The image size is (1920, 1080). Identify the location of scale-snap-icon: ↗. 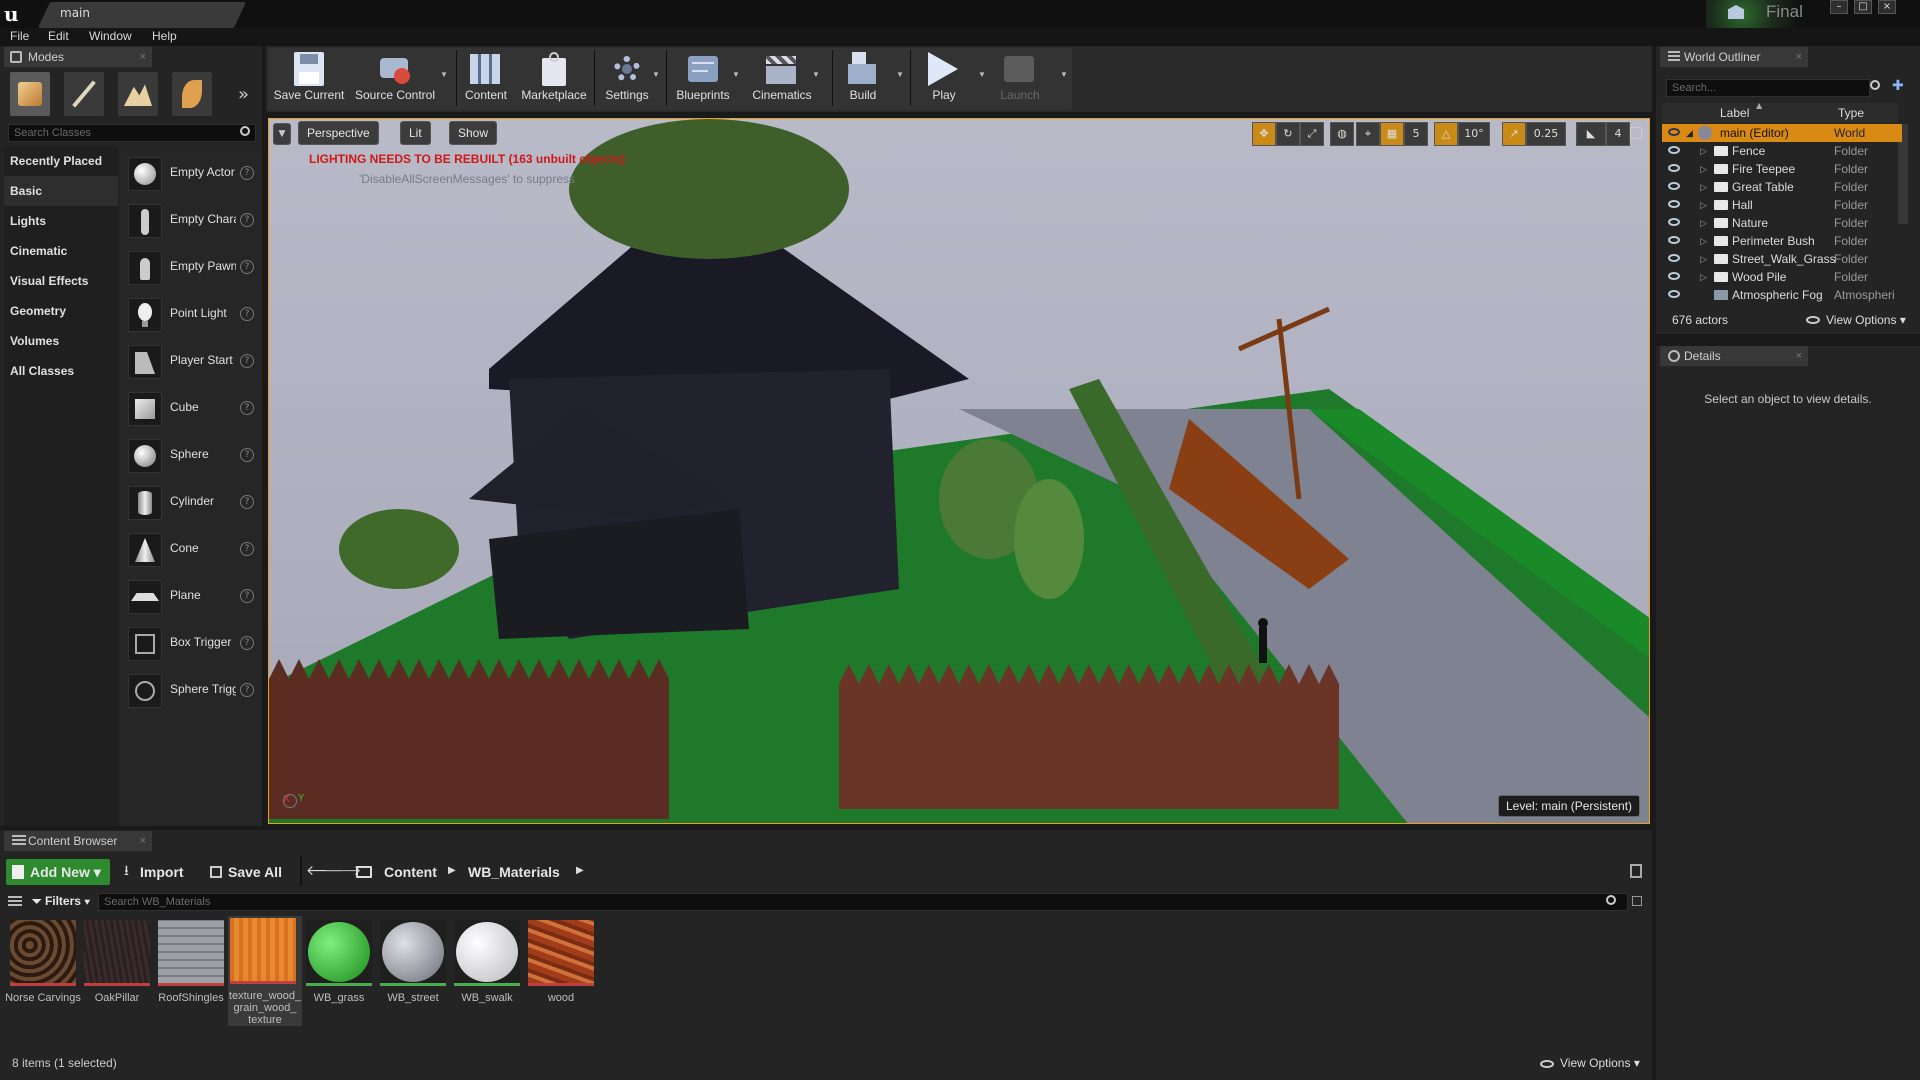
(1514, 134).